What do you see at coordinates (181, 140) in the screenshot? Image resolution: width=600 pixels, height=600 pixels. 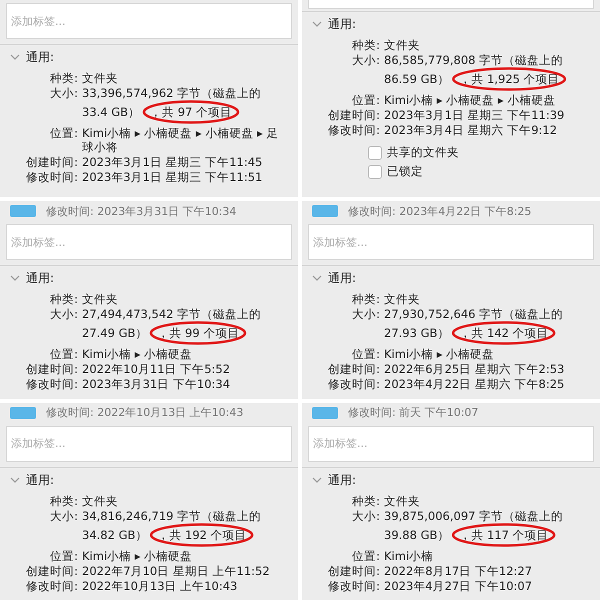 I see `info-value: Kimi小楠 ▸ 小楠硬盘 ▸ 小楠硬盘 ▸ 足球小将` at bounding box center [181, 140].